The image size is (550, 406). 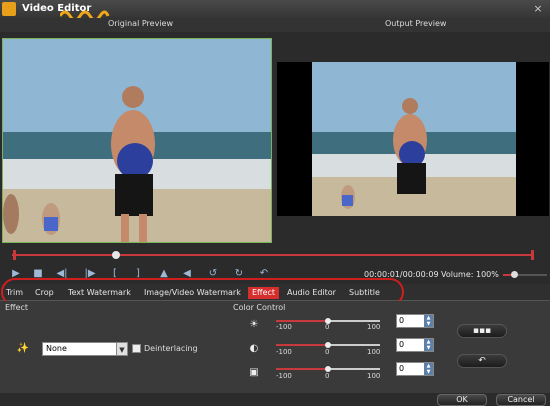 What do you see at coordinates (14, 255) in the screenshot?
I see `timeline-start-marker` at bounding box center [14, 255].